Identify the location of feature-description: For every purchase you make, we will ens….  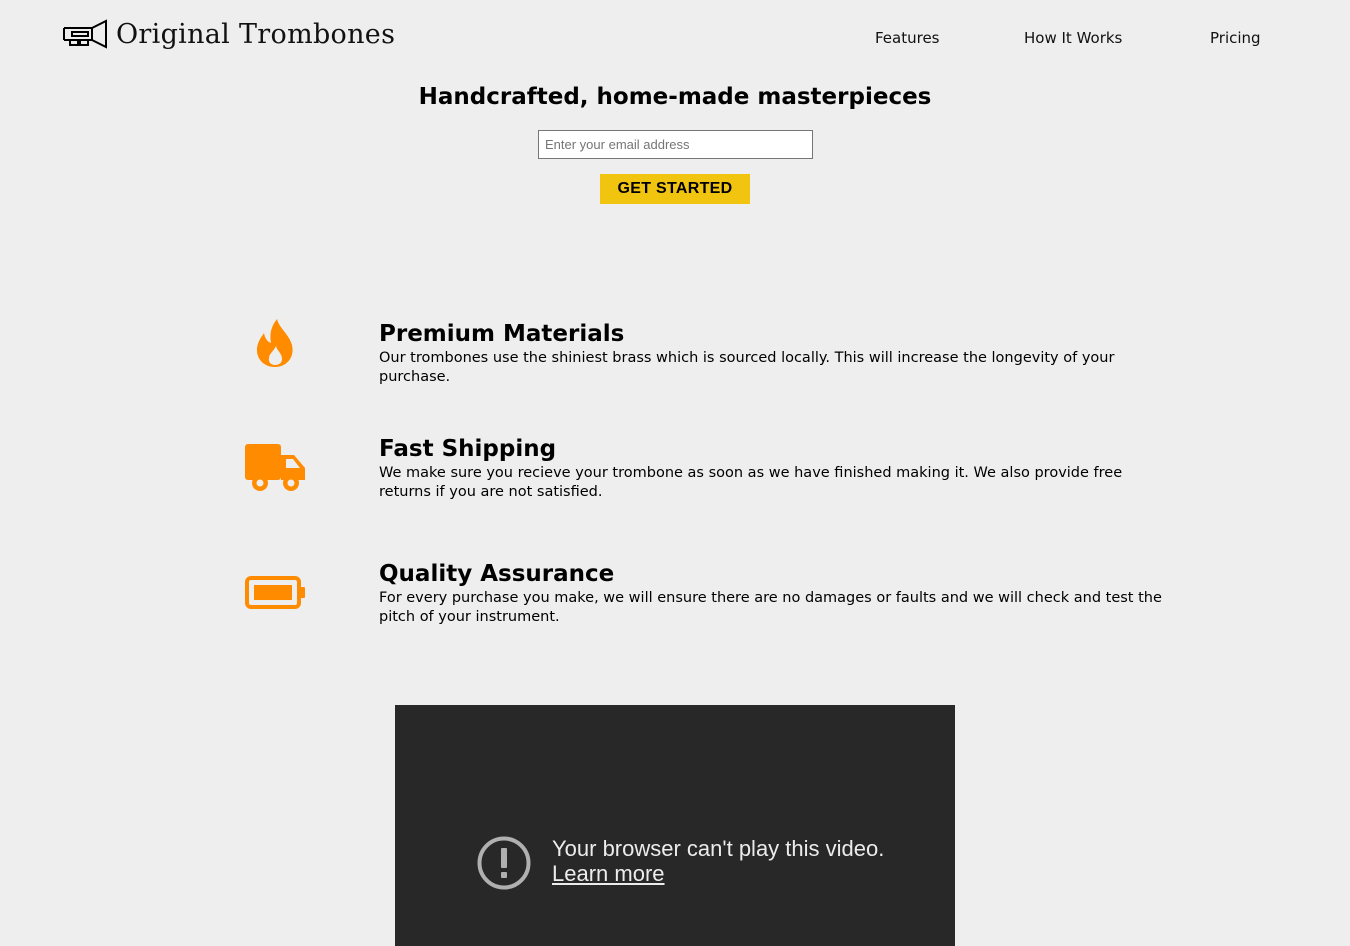
(770, 607).